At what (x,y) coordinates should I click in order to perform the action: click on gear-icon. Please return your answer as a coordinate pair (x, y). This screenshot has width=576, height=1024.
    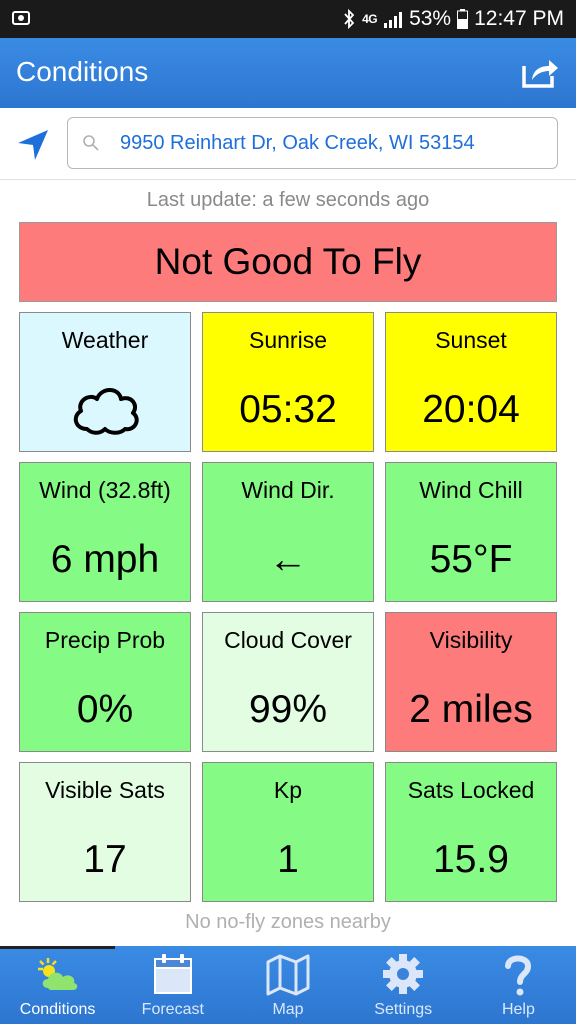
    Looking at the image, I should click on (403, 974).